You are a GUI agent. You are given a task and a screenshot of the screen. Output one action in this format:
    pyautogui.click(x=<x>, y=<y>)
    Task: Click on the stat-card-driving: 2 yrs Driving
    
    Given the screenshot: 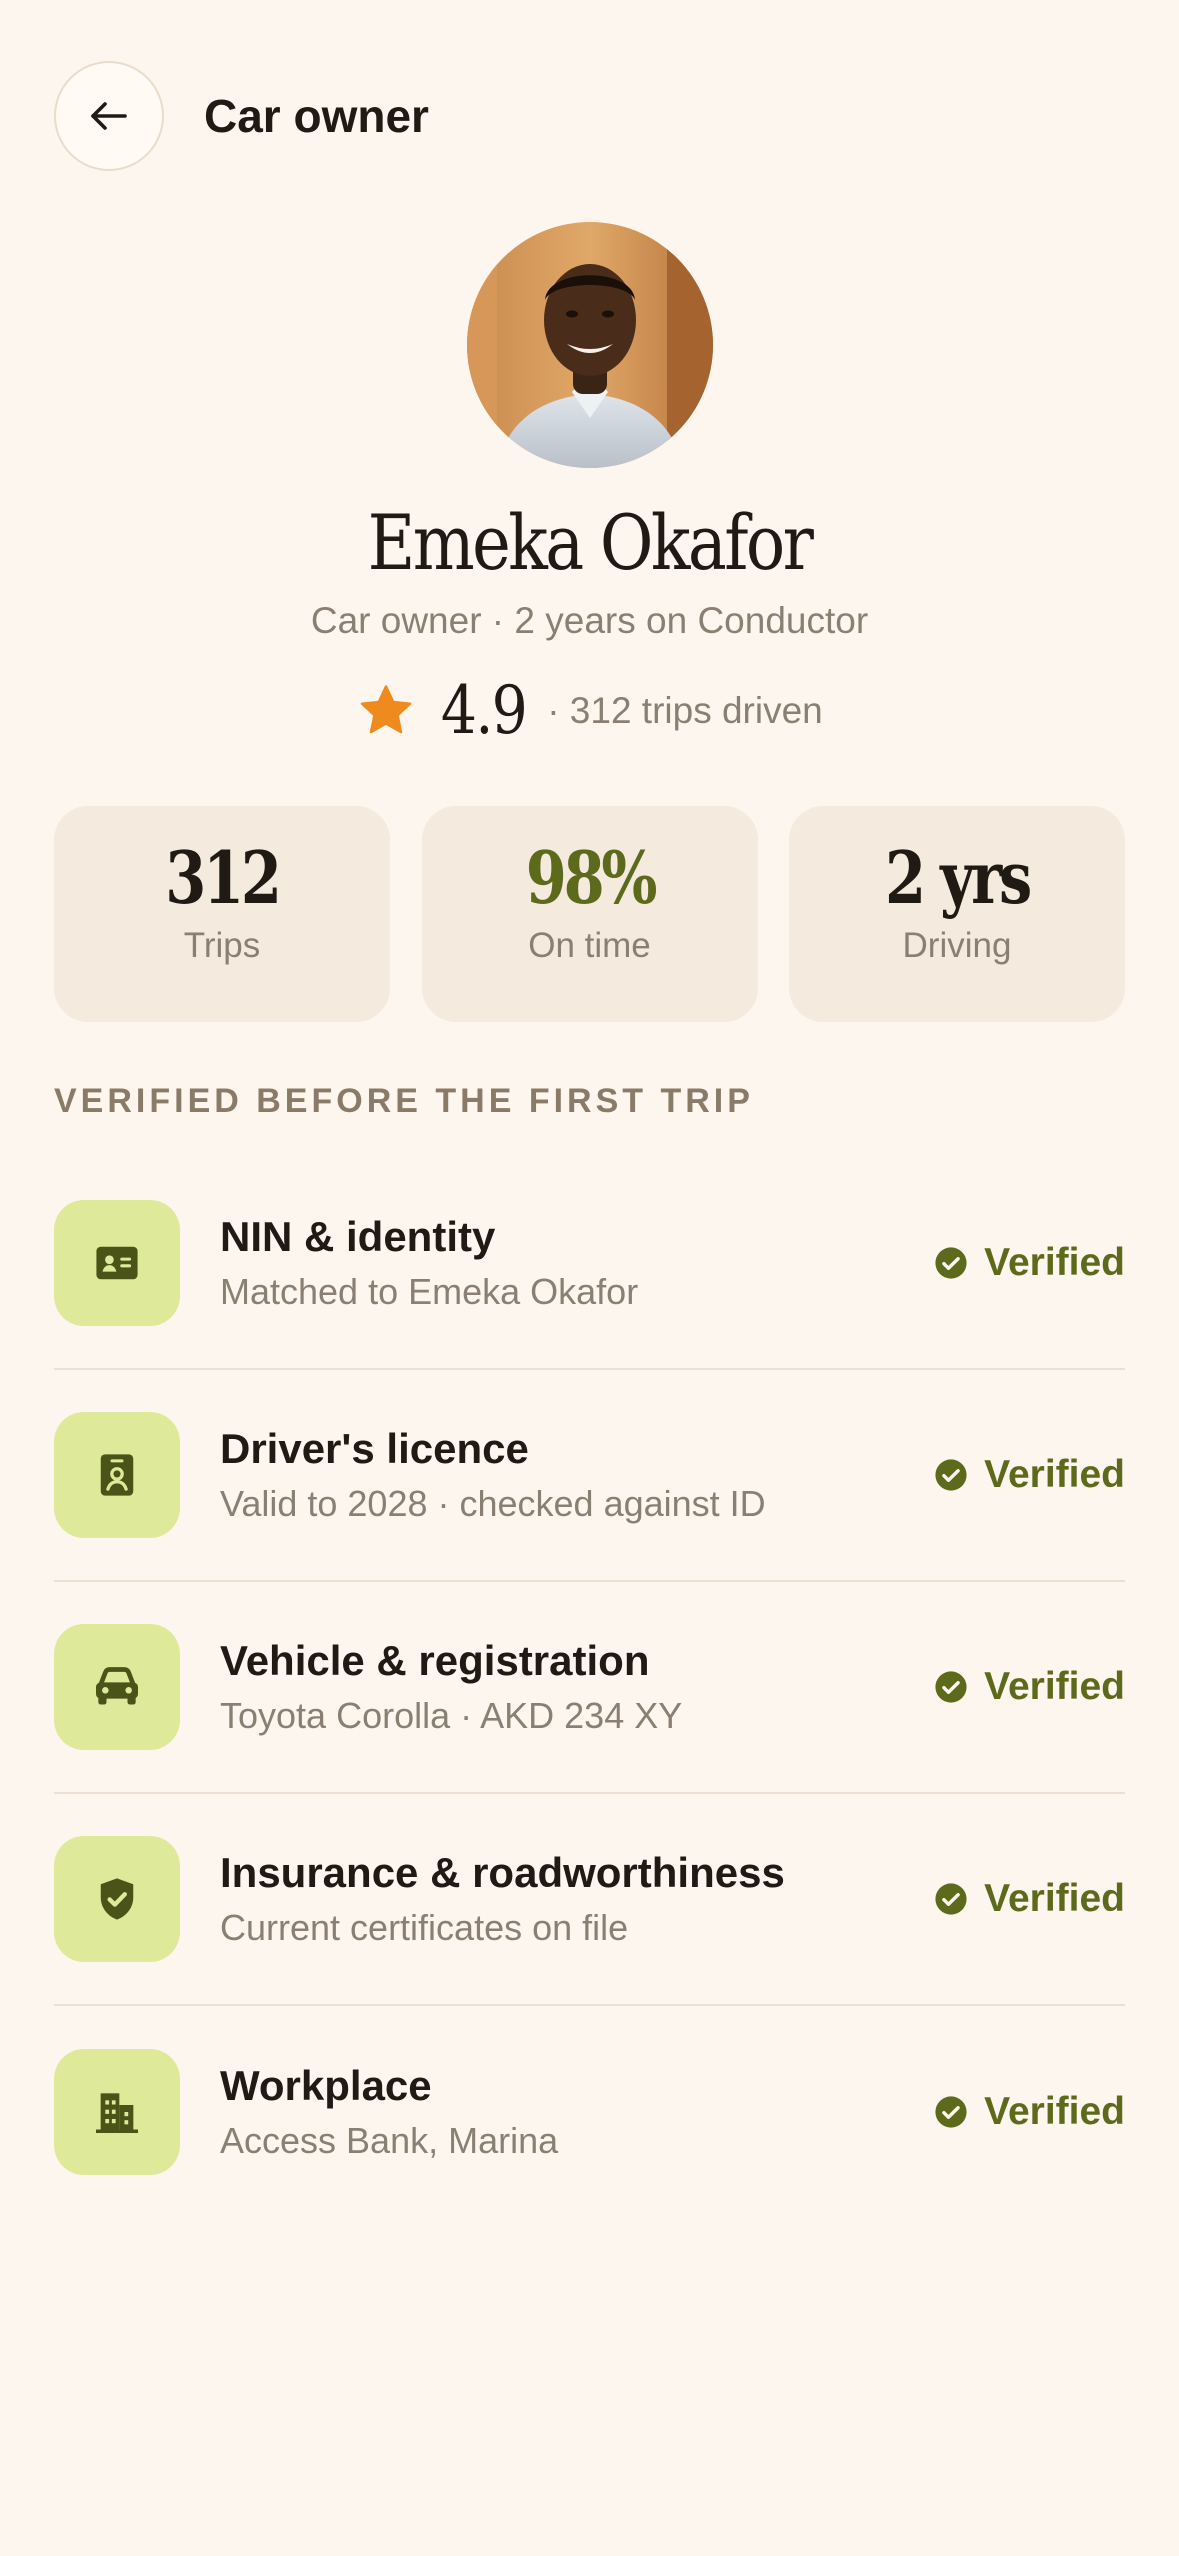 What is the action you would take?
    pyautogui.click(x=957, y=914)
    